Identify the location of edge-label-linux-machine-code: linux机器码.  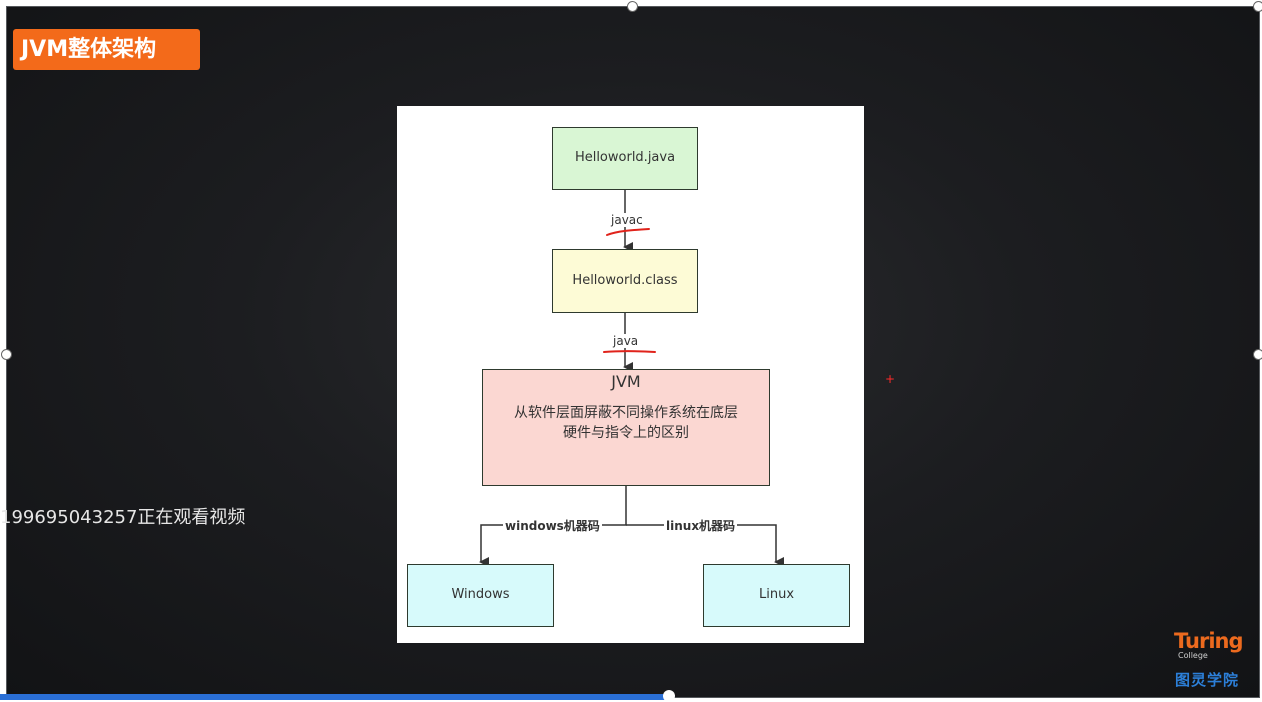
(701, 525).